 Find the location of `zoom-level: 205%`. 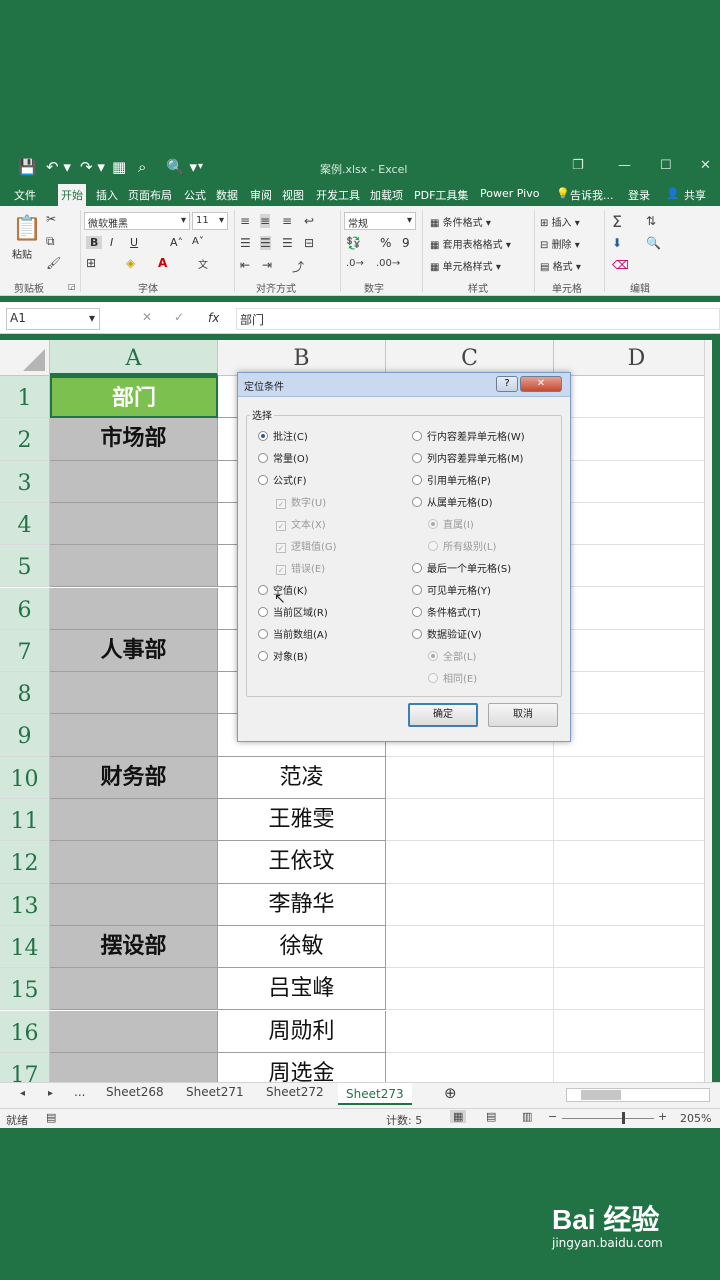

zoom-level: 205% is located at coordinates (695, 1118).